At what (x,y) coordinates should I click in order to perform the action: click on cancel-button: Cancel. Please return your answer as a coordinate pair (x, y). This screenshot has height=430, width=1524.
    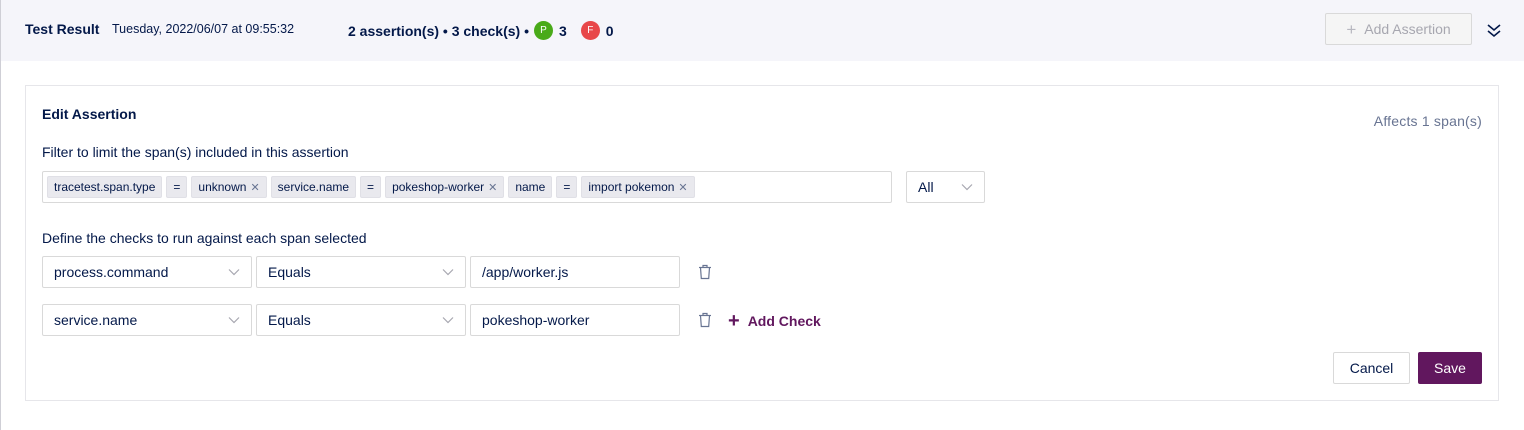
    Looking at the image, I should click on (1371, 368).